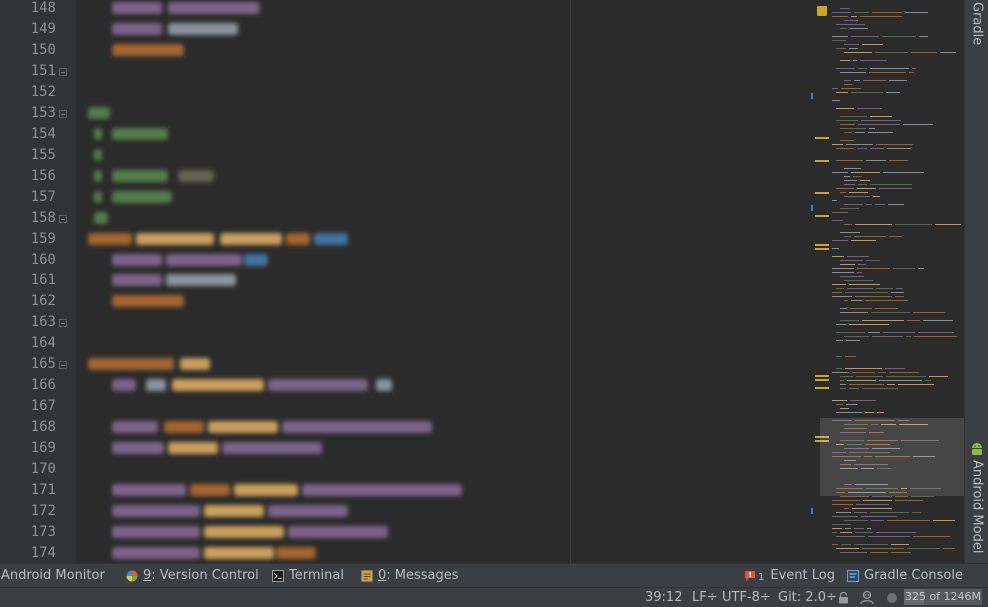  I want to click on terminal-tab: Terminal, so click(308, 575).